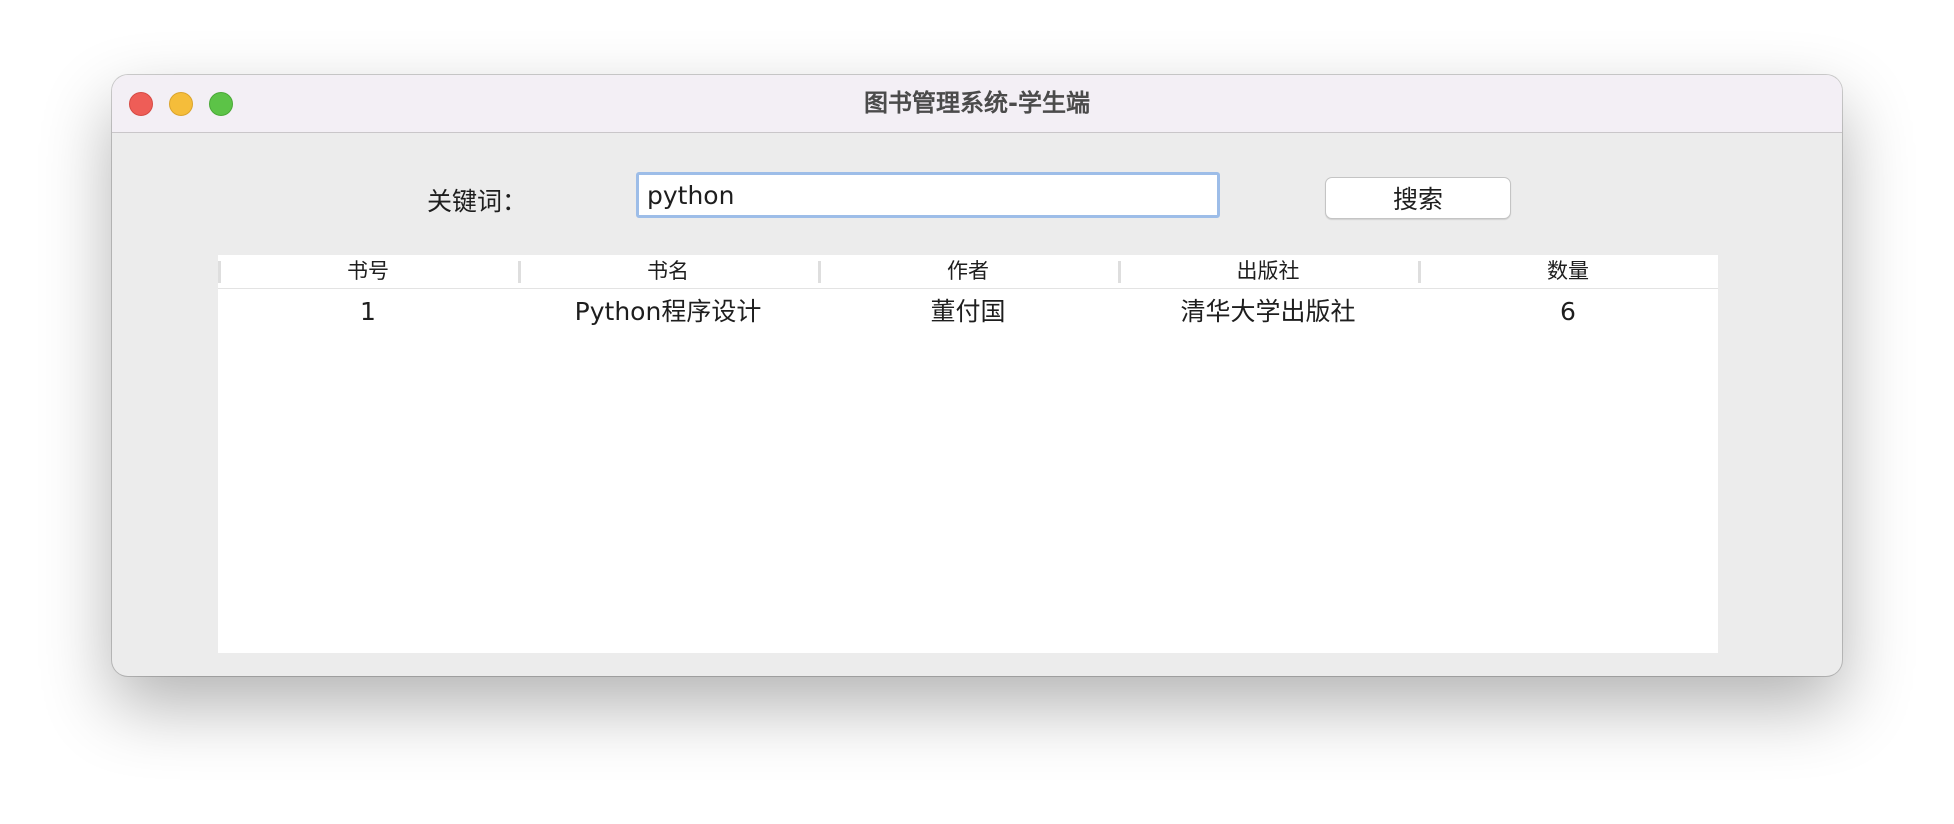  I want to click on column-header-label: 书名, so click(668, 271).